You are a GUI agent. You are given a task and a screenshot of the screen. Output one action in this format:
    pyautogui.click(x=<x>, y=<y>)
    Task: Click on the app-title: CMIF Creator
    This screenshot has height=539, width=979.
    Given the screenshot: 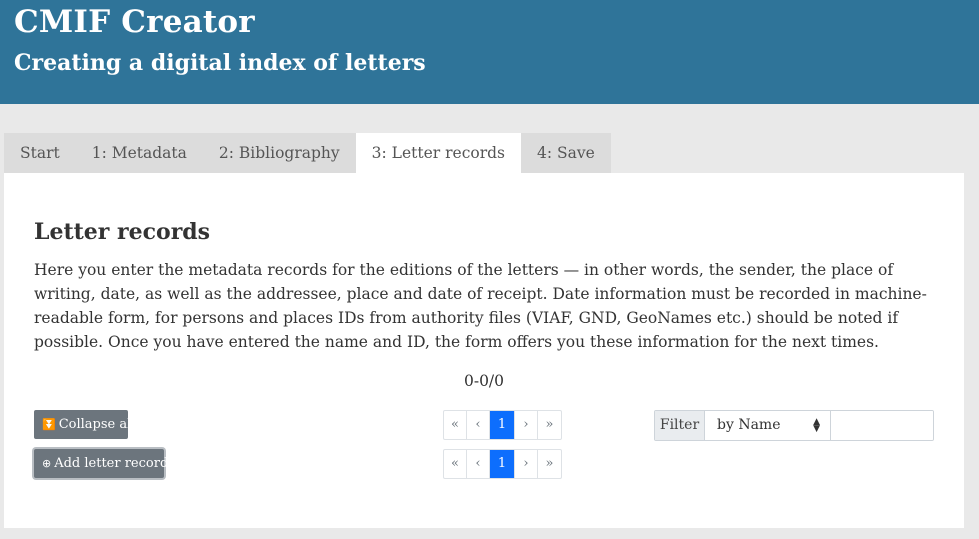 What is the action you would take?
    pyautogui.click(x=134, y=22)
    